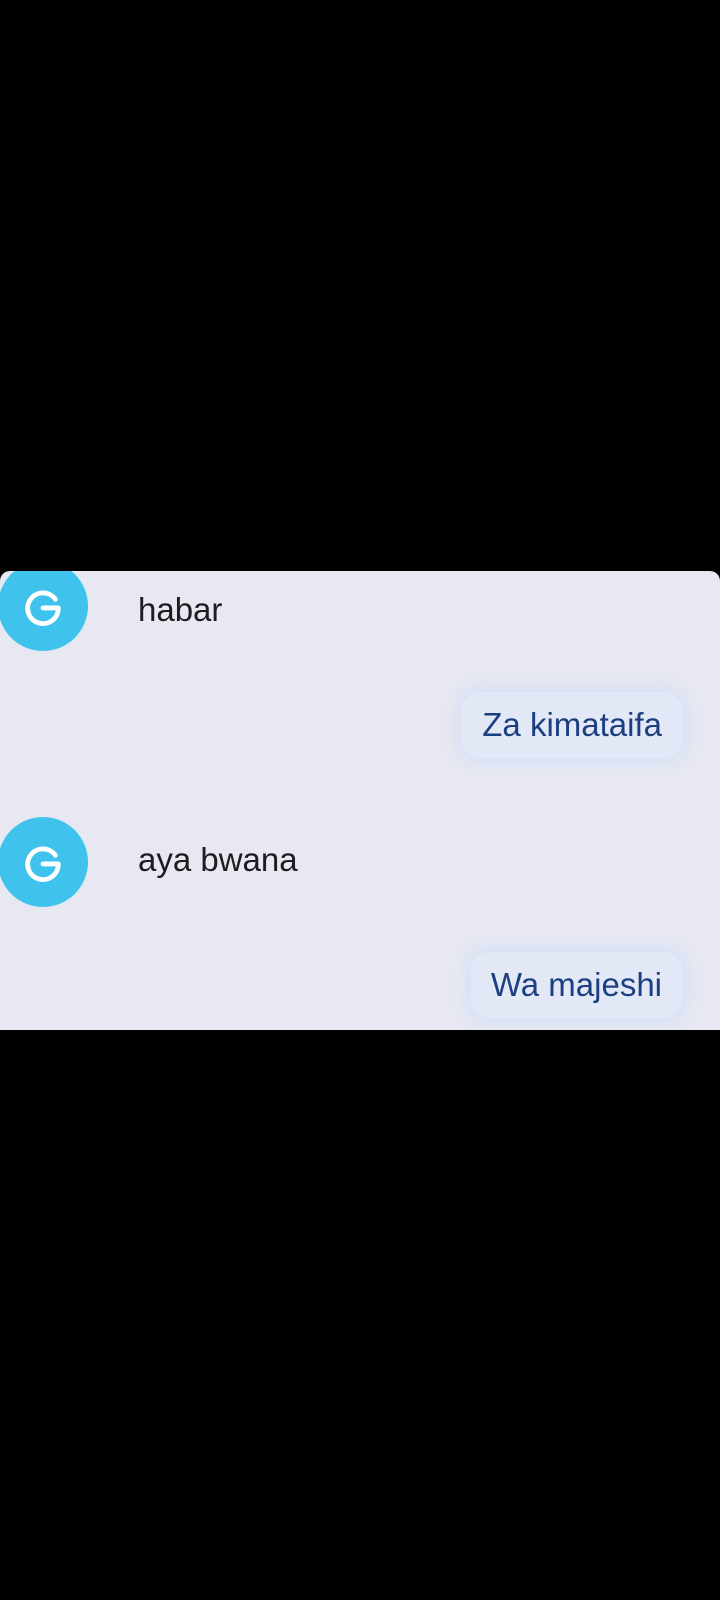 The width and height of the screenshot is (720, 1600). I want to click on message-text: Za kimataifa, so click(572, 724).